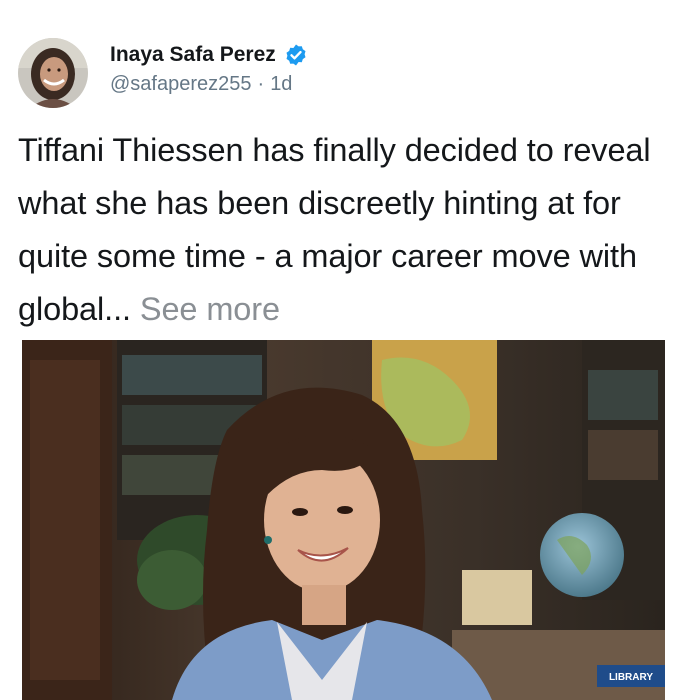  Describe the element at coordinates (281, 84) in the screenshot. I see `tweet-timestamp: 1d` at that location.